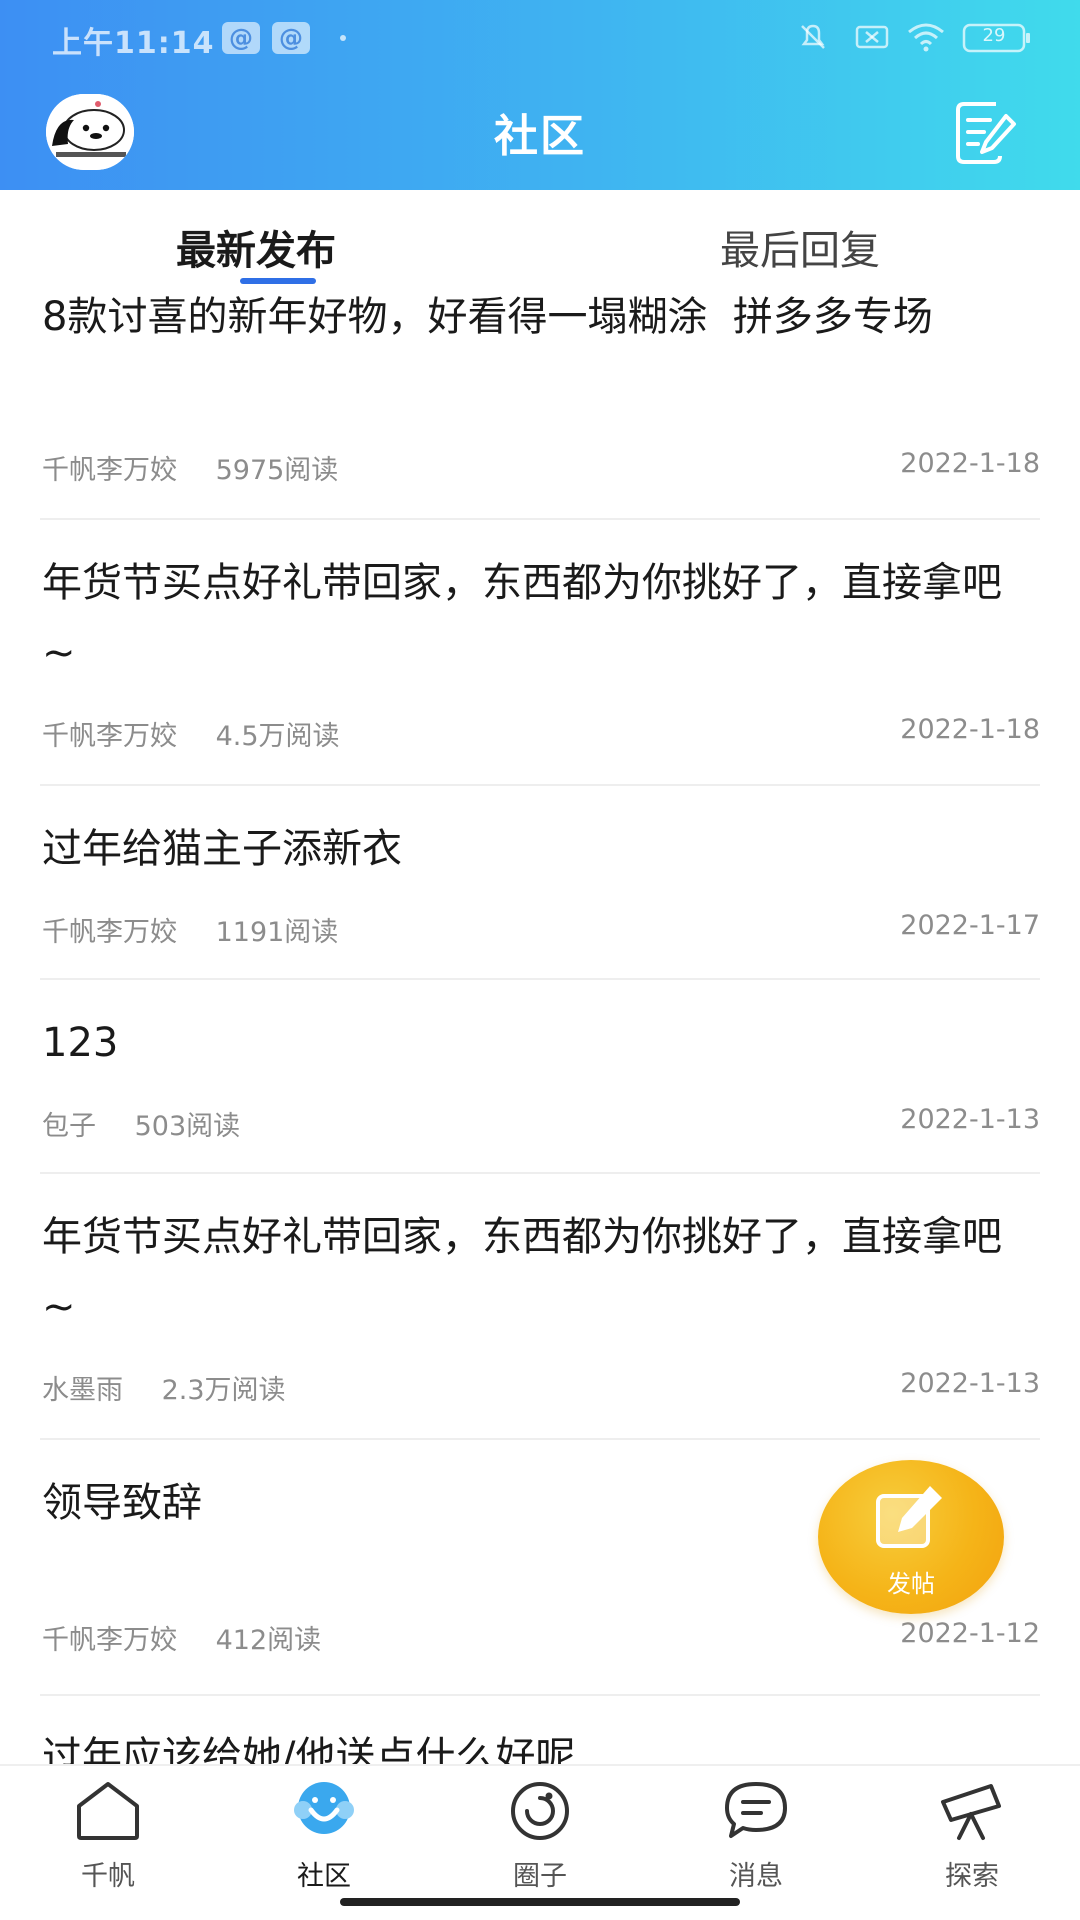 The image size is (1080, 1920). I want to click on battery-level: 29, so click(994, 35).